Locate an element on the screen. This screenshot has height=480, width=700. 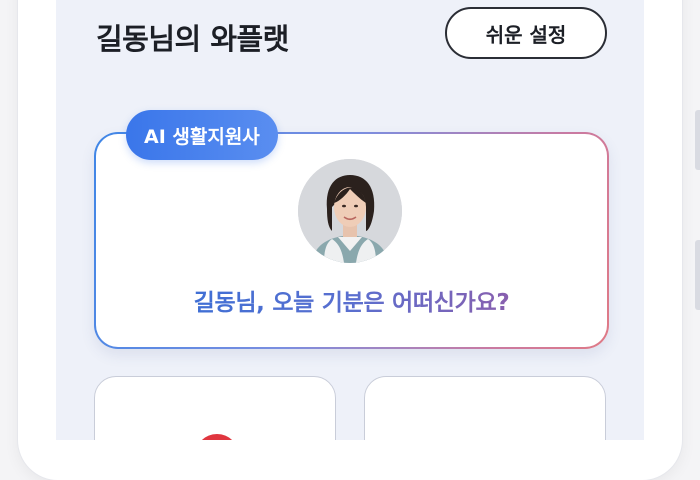
woman-portrait-icon is located at coordinates (350, 211).